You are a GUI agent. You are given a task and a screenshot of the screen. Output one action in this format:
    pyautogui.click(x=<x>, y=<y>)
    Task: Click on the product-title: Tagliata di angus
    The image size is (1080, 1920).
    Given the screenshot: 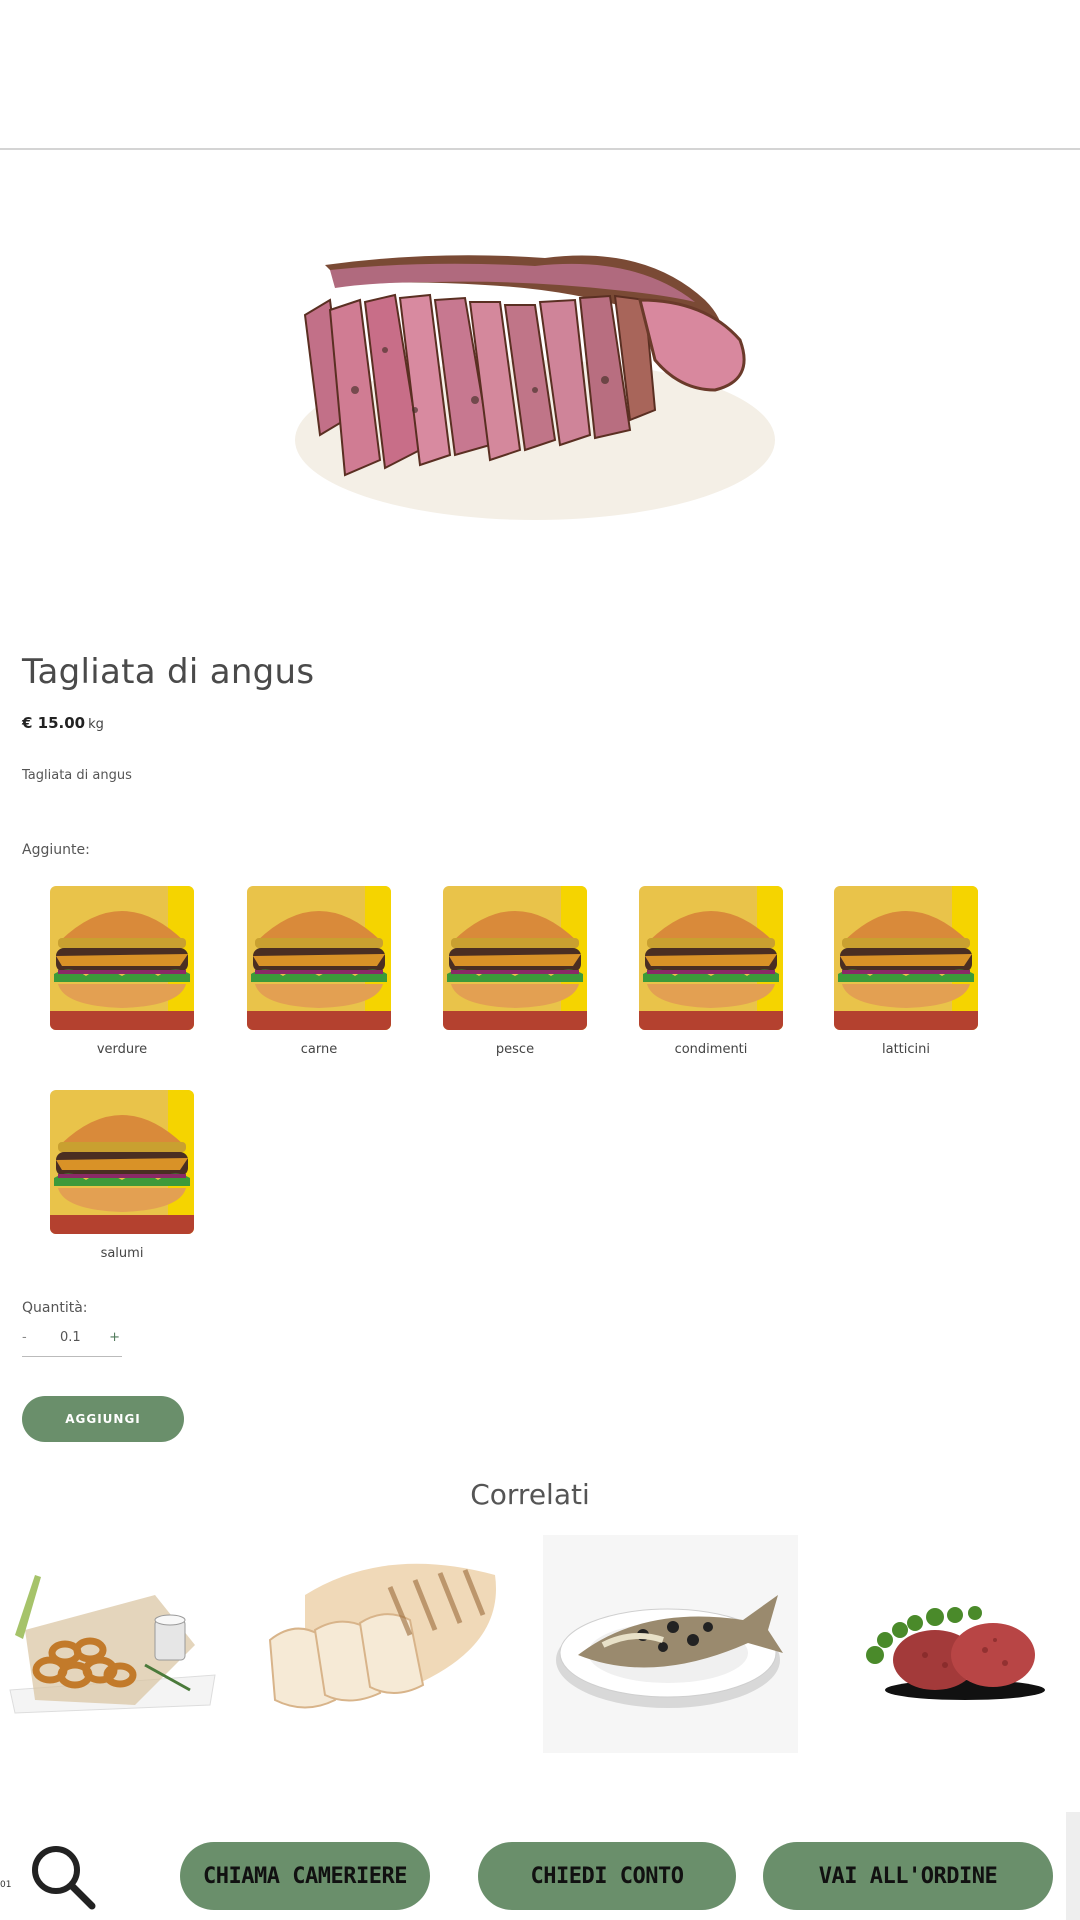 What is the action you would take?
    pyautogui.click(x=168, y=672)
    